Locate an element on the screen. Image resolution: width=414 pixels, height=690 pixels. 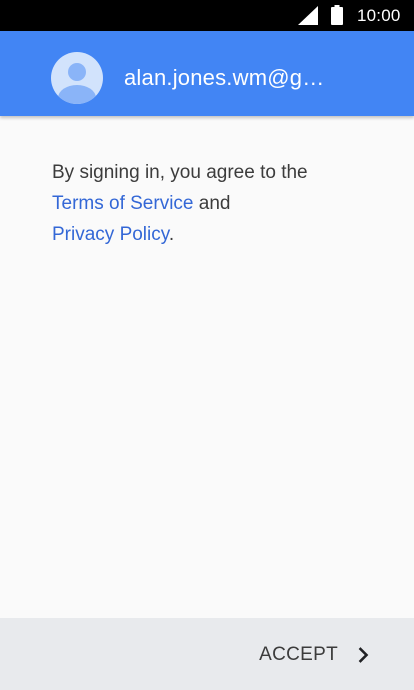
status-clock: 10:00 is located at coordinates (379, 15).